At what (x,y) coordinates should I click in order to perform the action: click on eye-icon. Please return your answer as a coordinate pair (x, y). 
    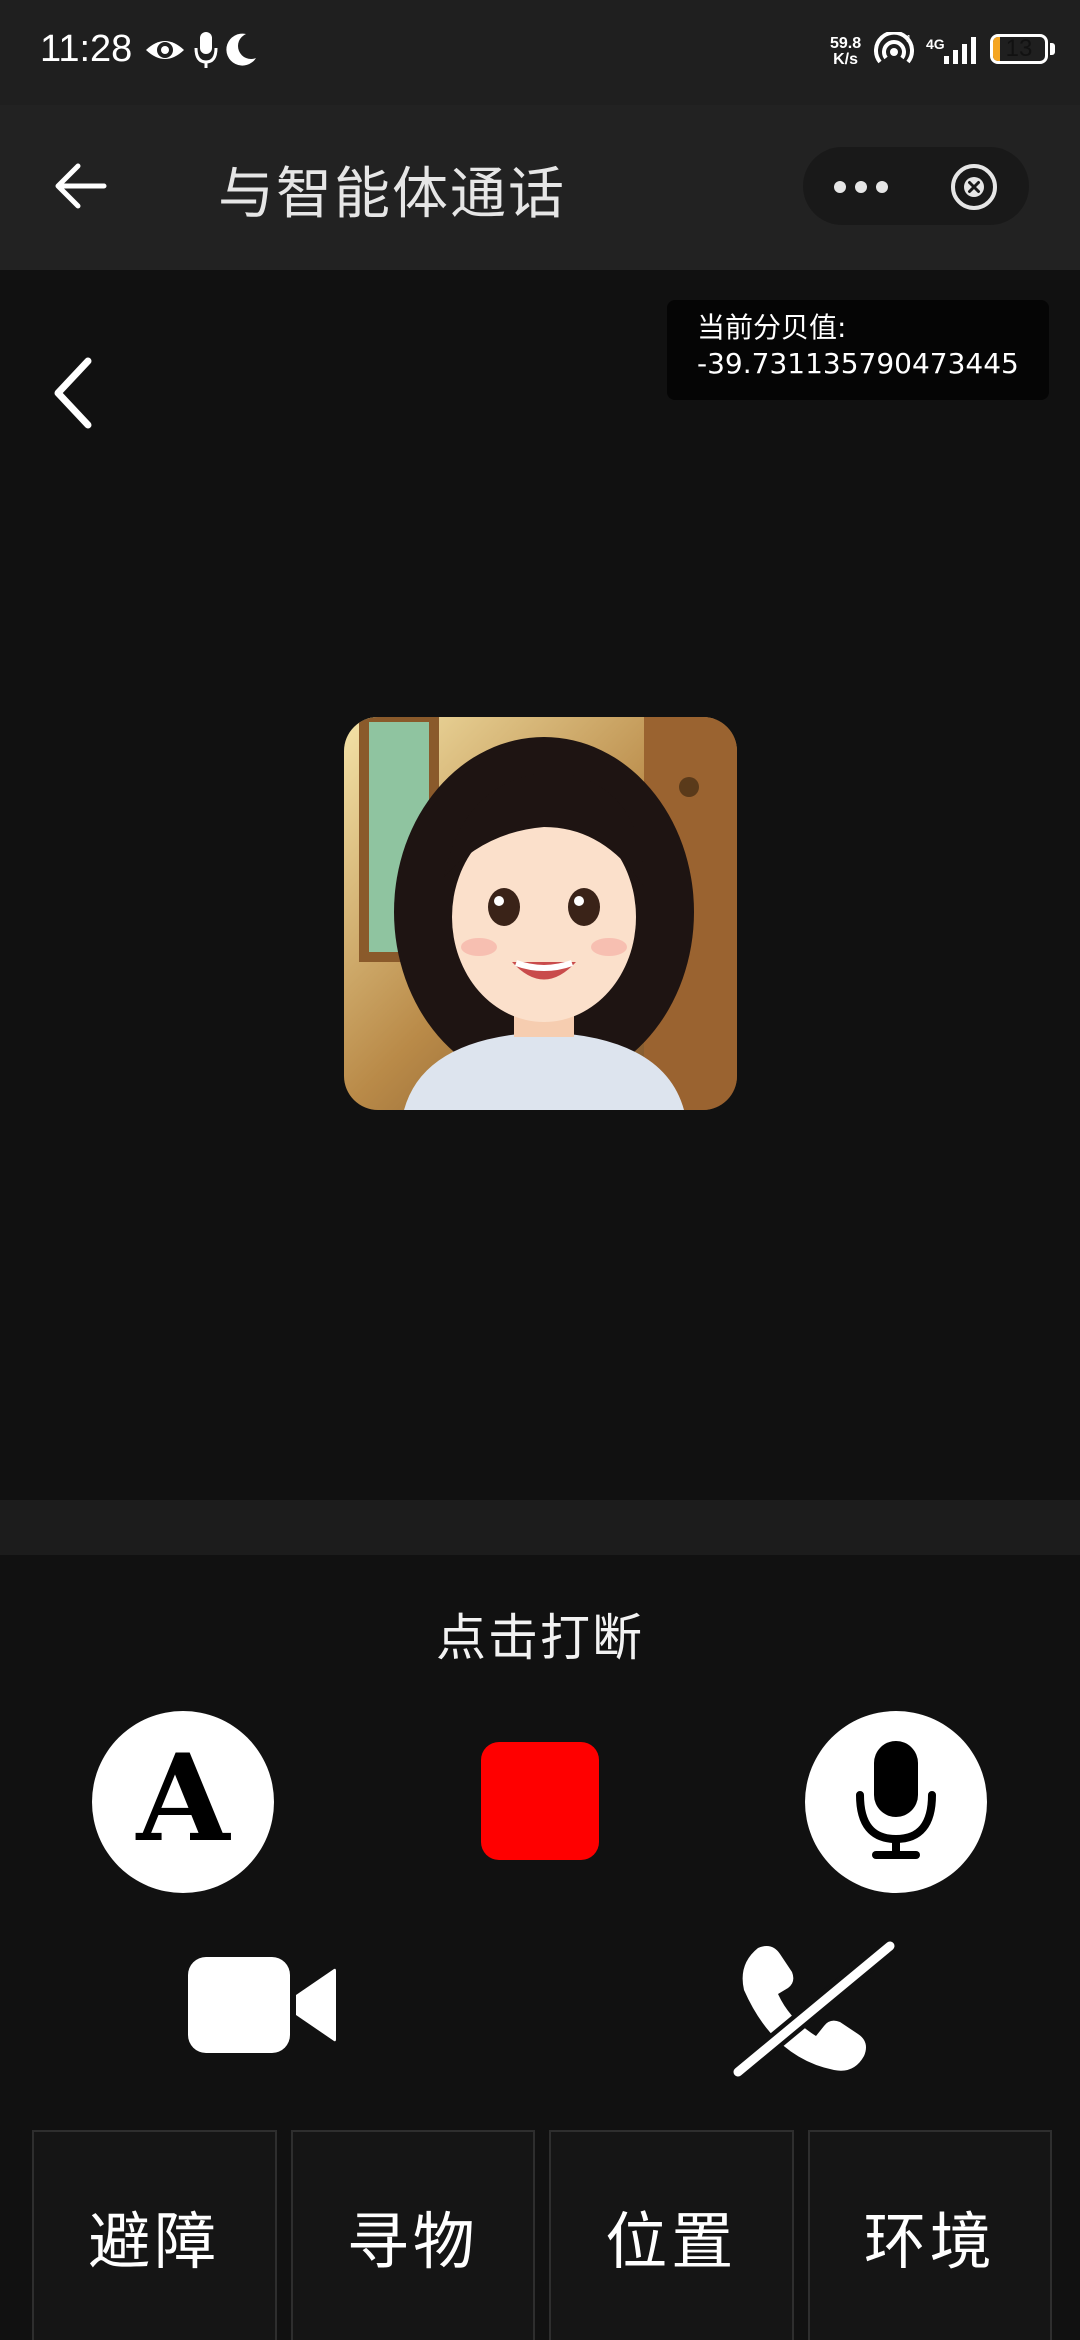
    Looking at the image, I should click on (165, 52).